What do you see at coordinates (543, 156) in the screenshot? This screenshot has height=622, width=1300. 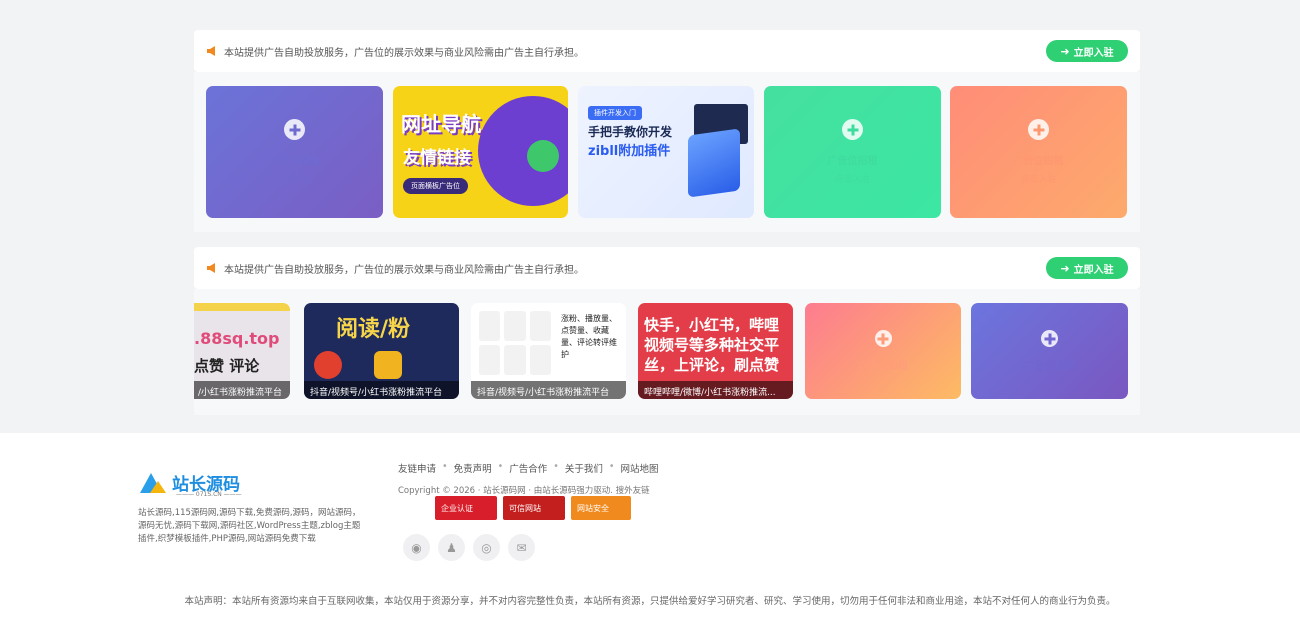 I see `owl-mascot-icon` at bounding box center [543, 156].